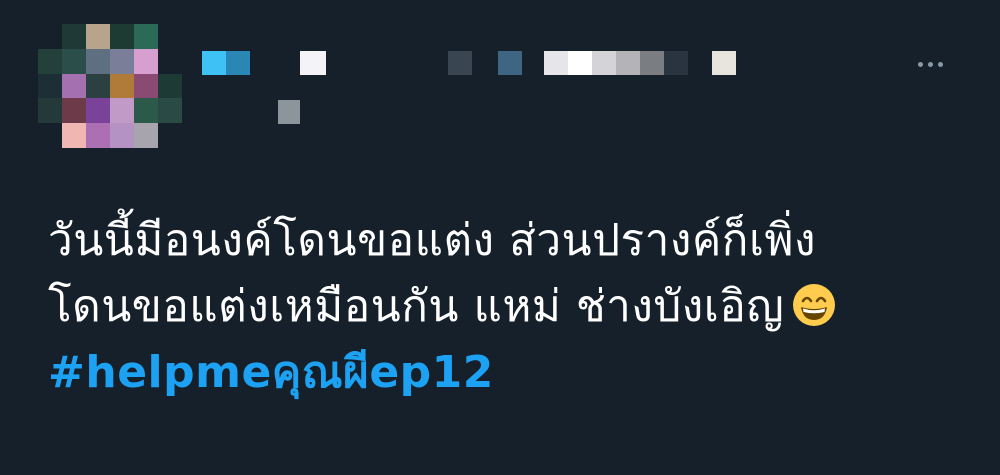 The width and height of the screenshot is (1000, 475). Describe the element at coordinates (416, 306) in the screenshot. I see `tweet-text-line-2-content: โดนขอแต่งเหมือนกัน แหม่ ช่างบังเอิญ` at that location.